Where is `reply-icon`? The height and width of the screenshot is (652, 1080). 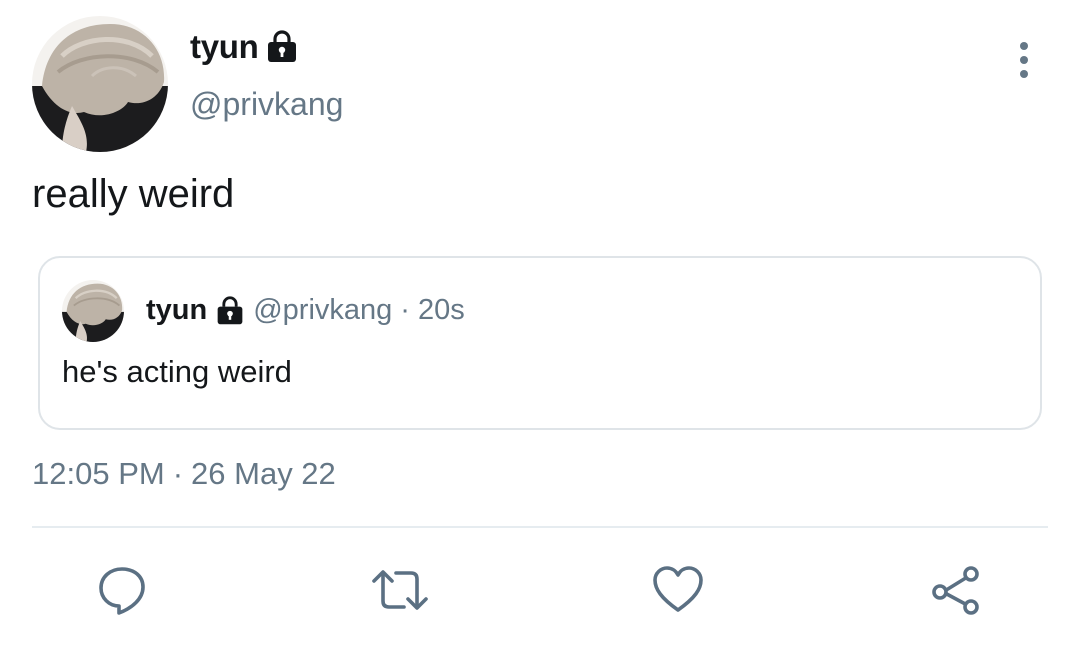 reply-icon is located at coordinates (122, 590).